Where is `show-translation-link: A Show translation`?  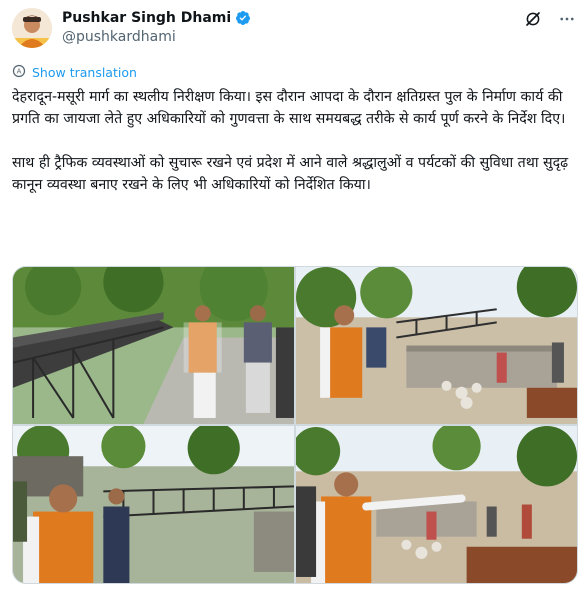 show-translation-link: A Show translation is located at coordinates (74, 72).